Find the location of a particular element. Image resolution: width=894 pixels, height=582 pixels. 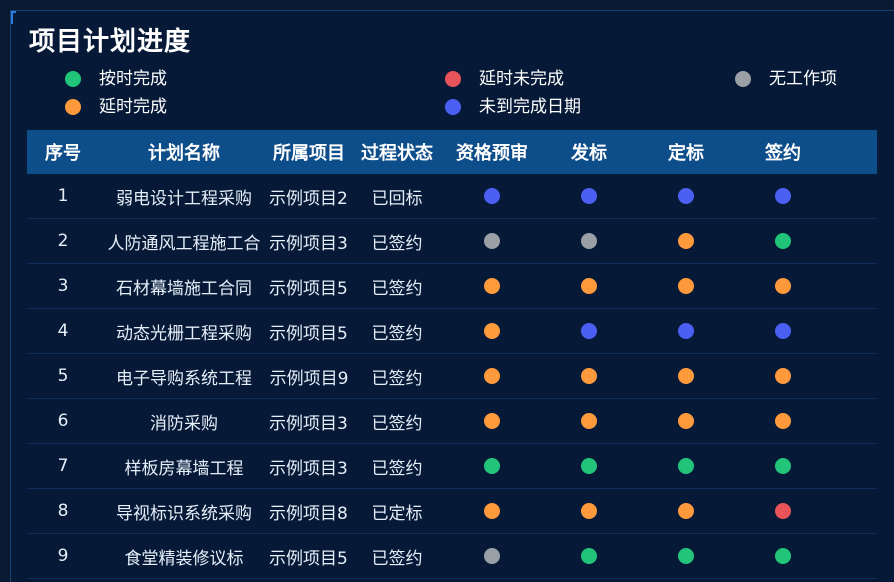

cell-index: 4 is located at coordinates (63, 331).